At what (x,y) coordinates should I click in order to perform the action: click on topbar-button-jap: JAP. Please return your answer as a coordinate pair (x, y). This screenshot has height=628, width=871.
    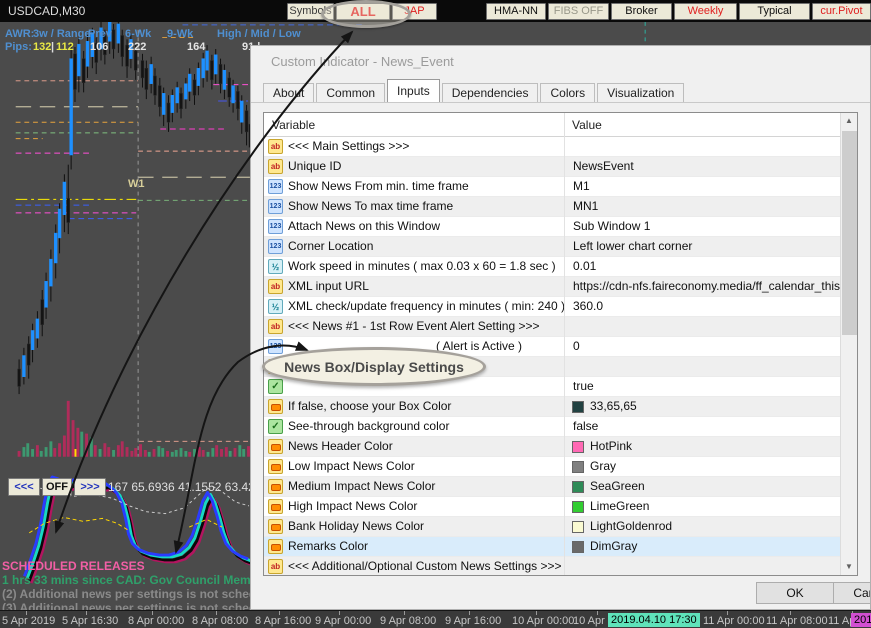
    Looking at the image, I should click on (414, 11).